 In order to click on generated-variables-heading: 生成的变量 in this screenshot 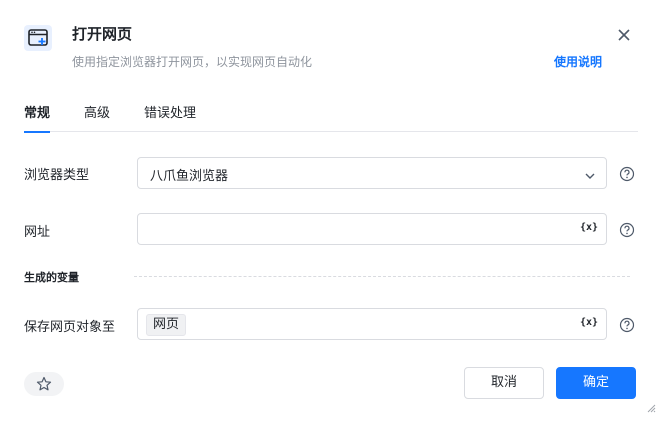, I will do `click(51, 277)`.